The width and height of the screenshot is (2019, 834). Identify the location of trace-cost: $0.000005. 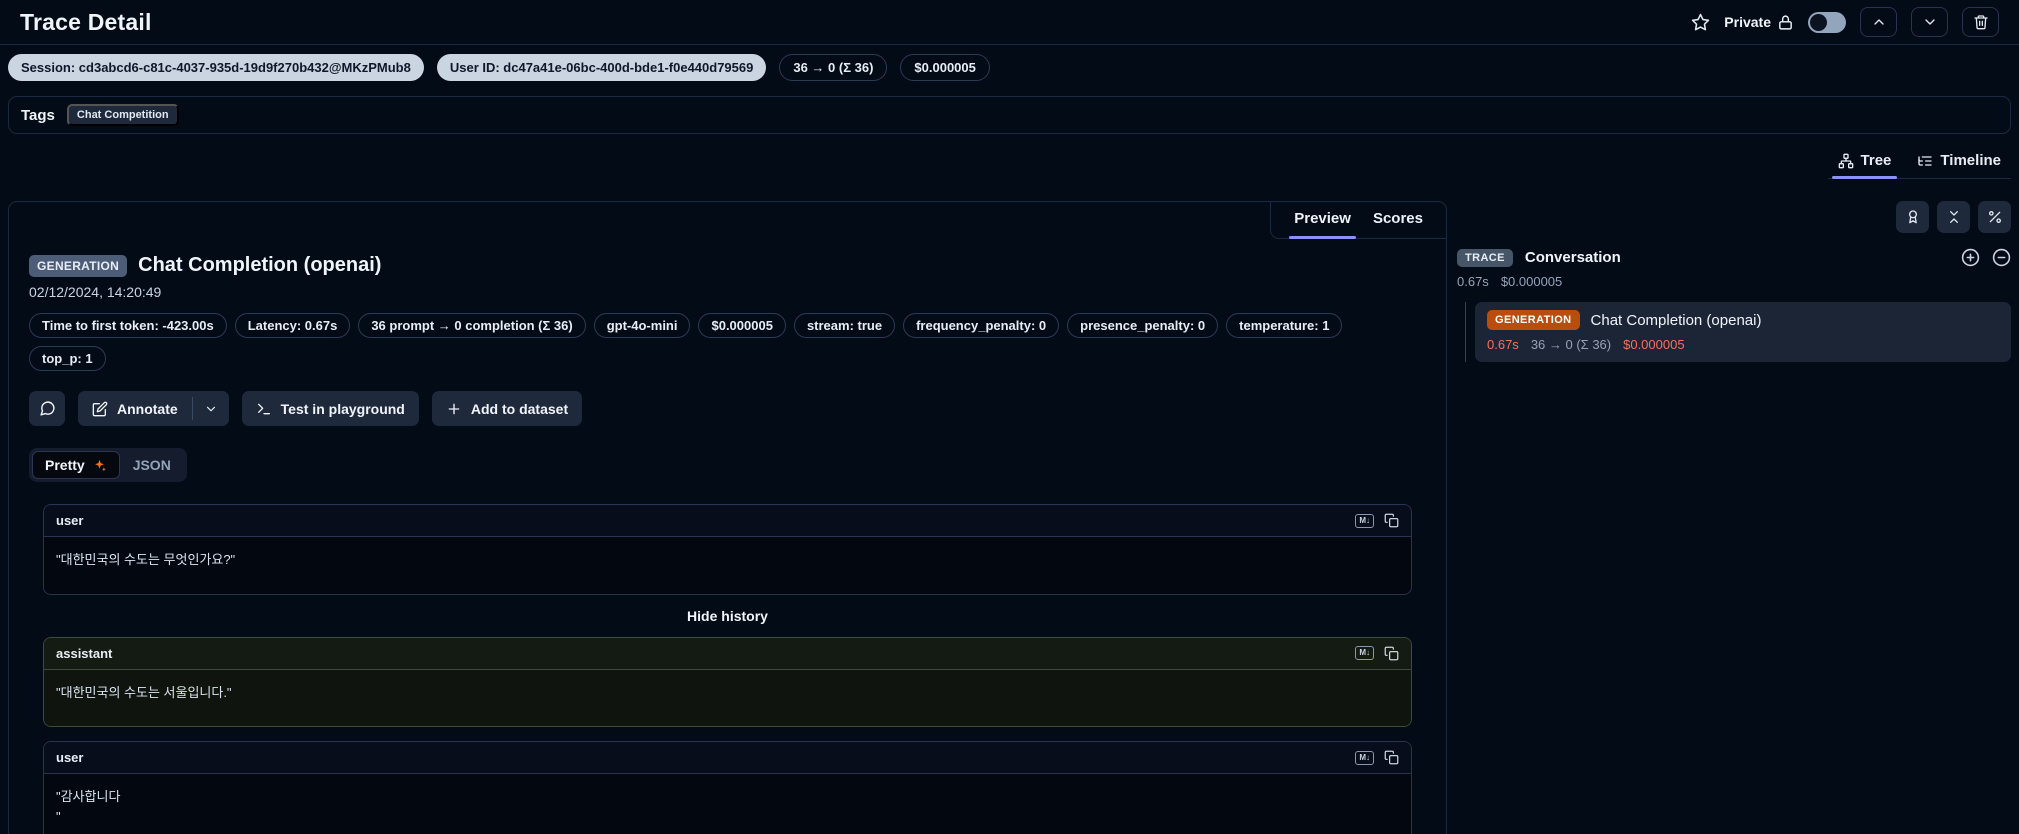
(1531, 281).